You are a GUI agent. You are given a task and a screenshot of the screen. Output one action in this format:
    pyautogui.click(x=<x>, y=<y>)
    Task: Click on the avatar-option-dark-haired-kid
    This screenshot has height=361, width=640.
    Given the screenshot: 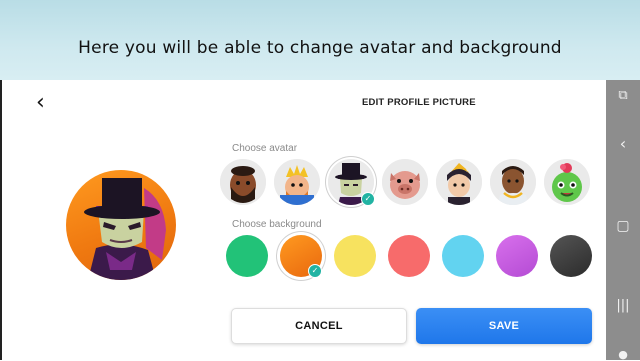 What is the action you would take?
    pyautogui.click(x=459, y=182)
    